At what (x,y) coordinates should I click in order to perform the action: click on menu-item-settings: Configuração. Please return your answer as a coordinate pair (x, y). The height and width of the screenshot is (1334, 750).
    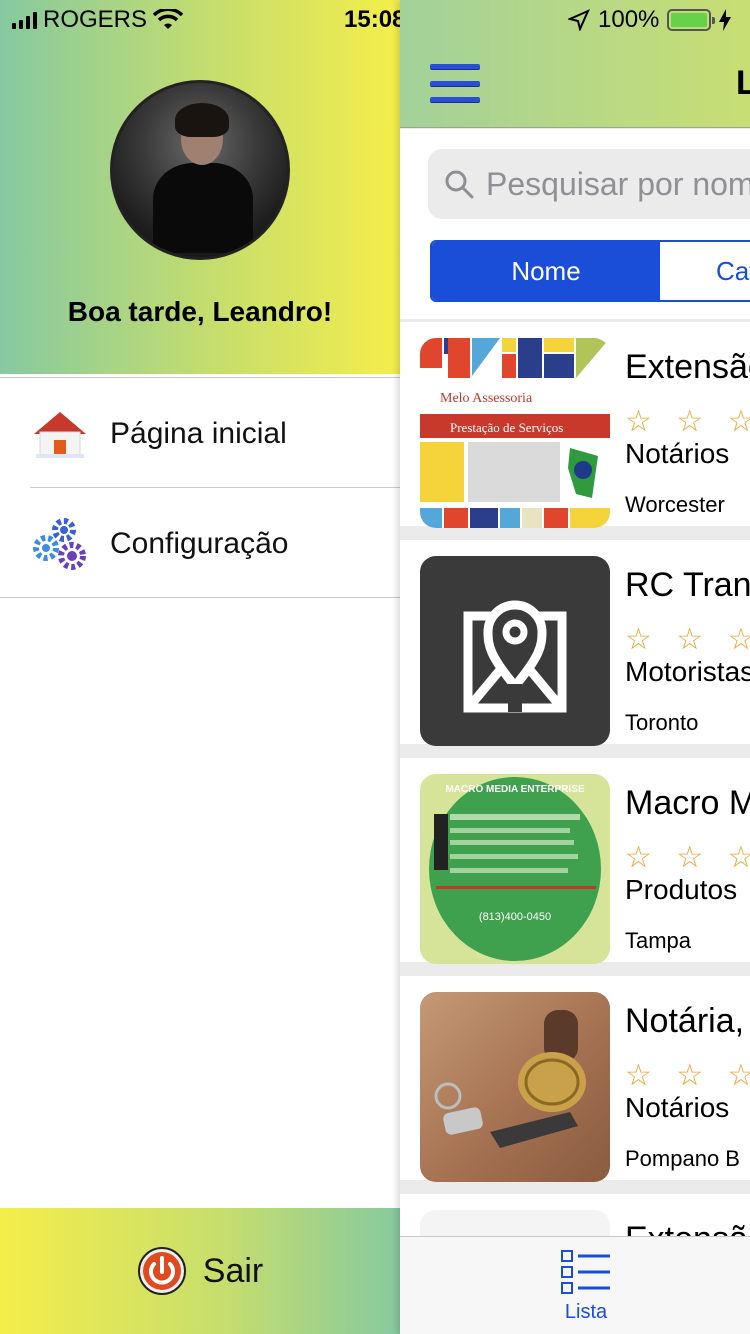
    Looking at the image, I should click on (200, 544).